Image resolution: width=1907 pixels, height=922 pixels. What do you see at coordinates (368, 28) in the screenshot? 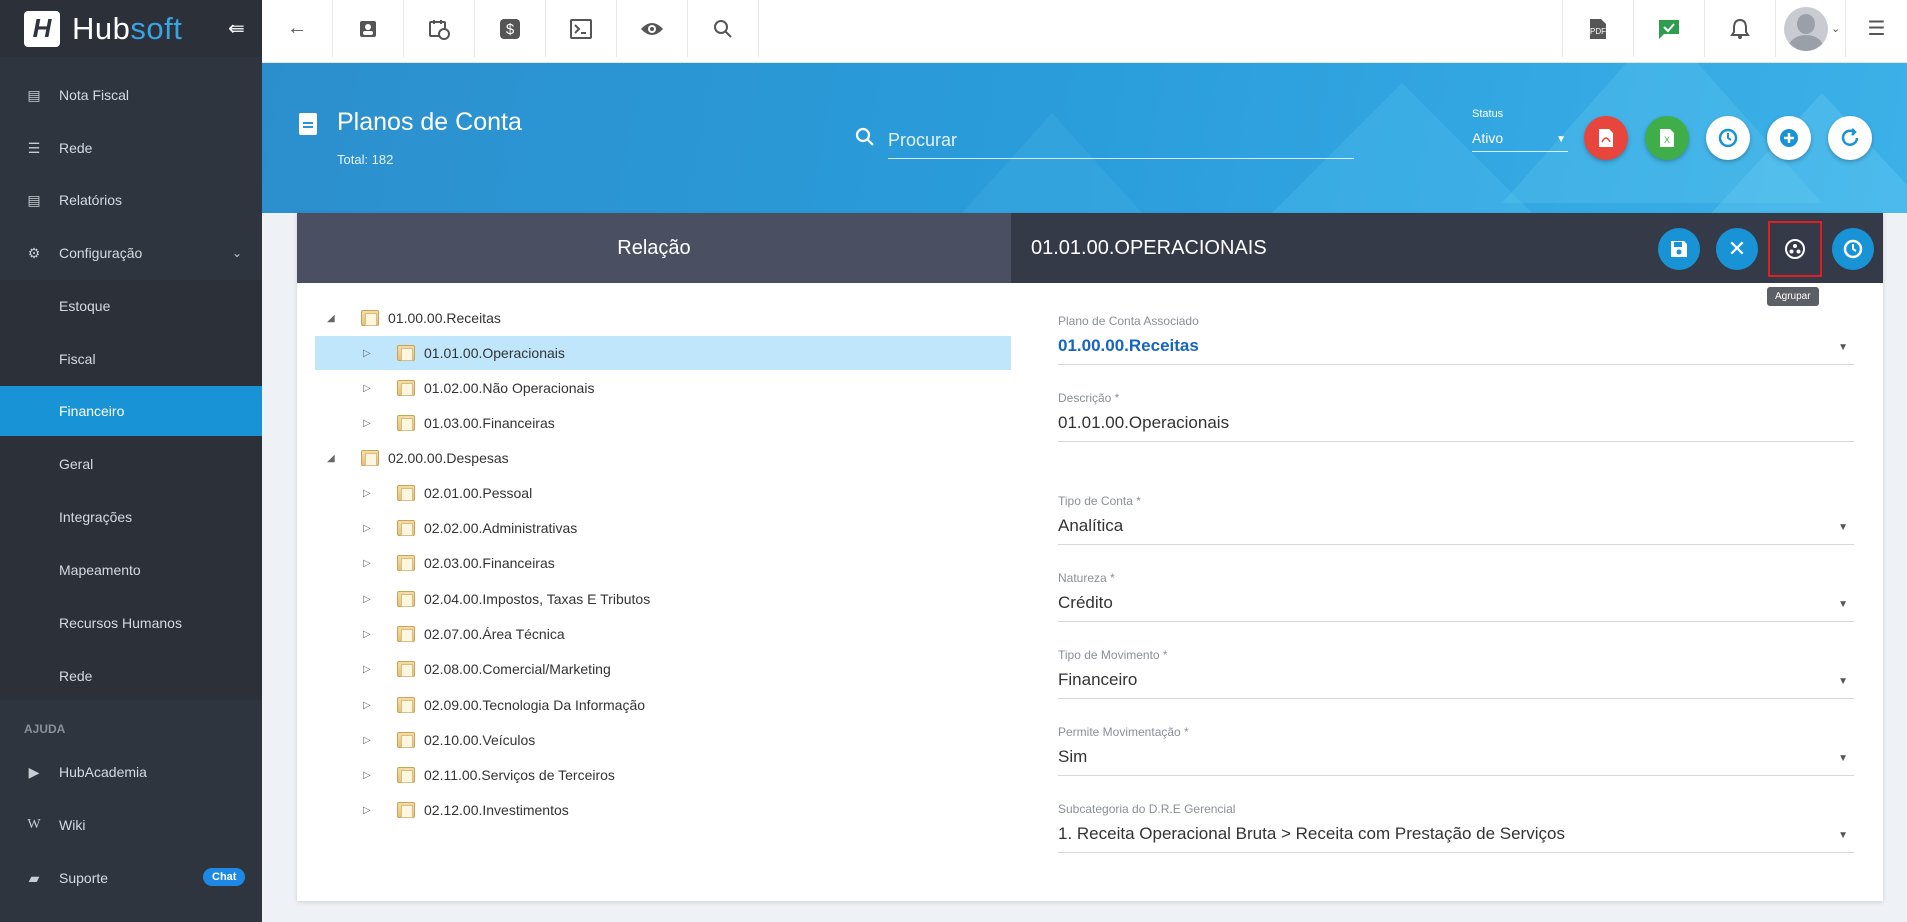
I see `contacts-button` at bounding box center [368, 28].